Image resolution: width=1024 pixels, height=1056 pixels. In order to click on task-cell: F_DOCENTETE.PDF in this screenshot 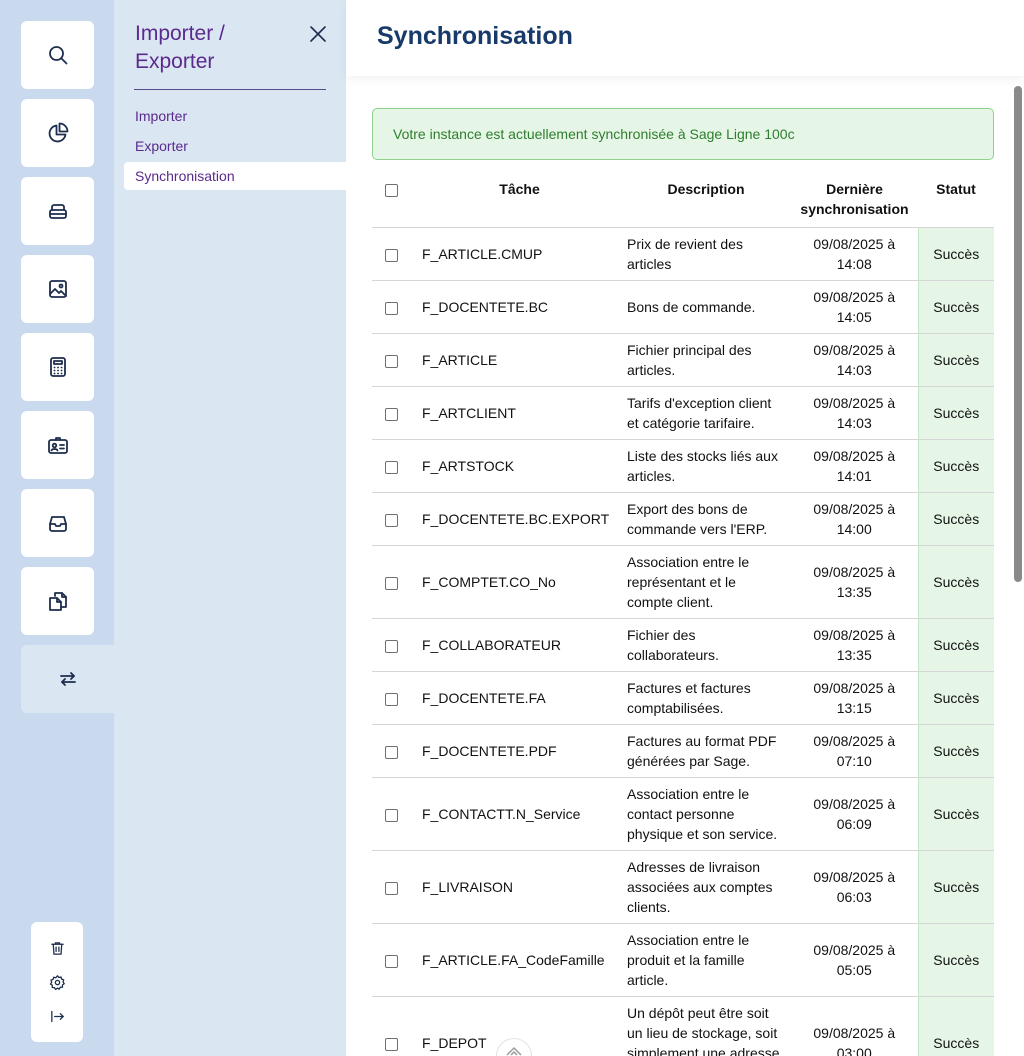, I will do `click(515, 751)`.